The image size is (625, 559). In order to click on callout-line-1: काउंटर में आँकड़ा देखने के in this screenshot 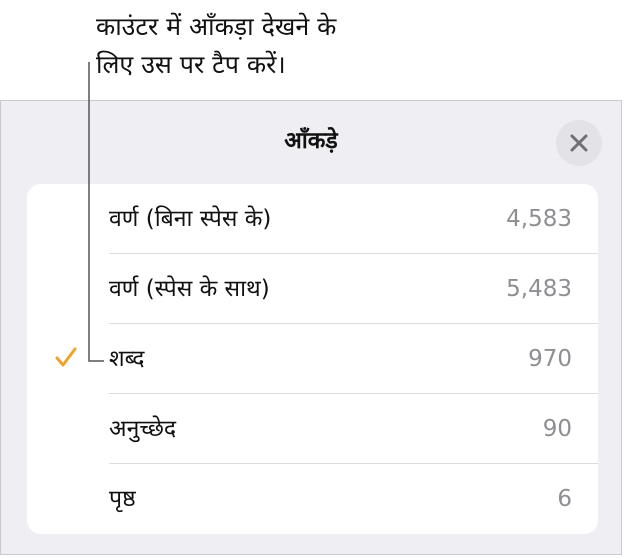, I will do `click(216, 26)`.